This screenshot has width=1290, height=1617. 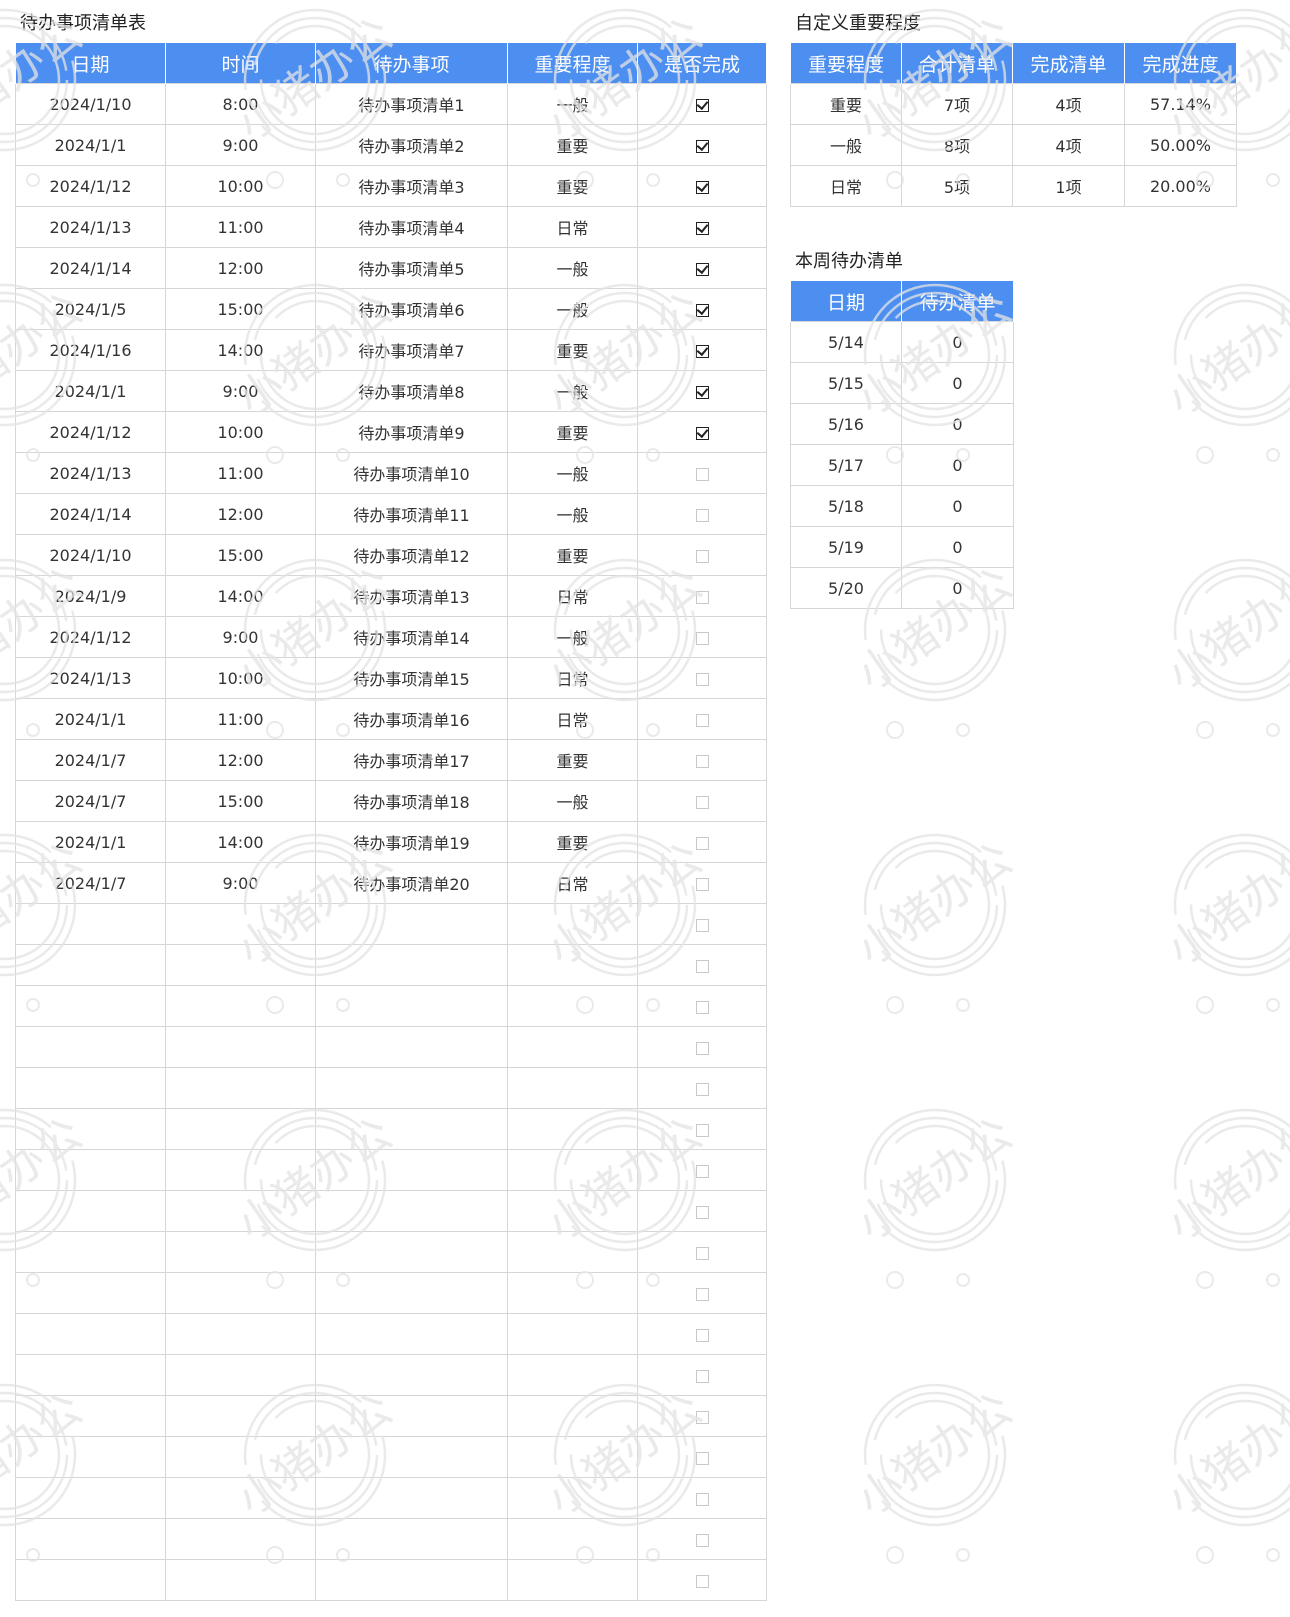 What do you see at coordinates (1068, 186) in the screenshot?
I see `priority-done-cell: 1项` at bounding box center [1068, 186].